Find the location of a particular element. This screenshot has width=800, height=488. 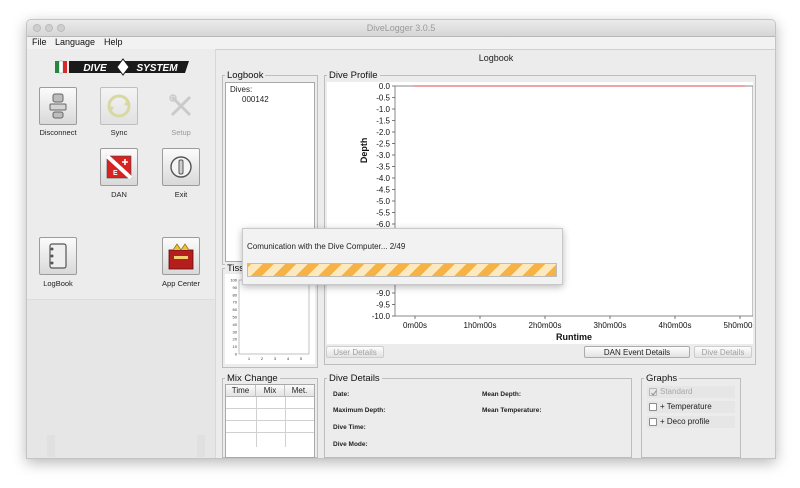

menu-help: Help is located at coordinates (113, 42).